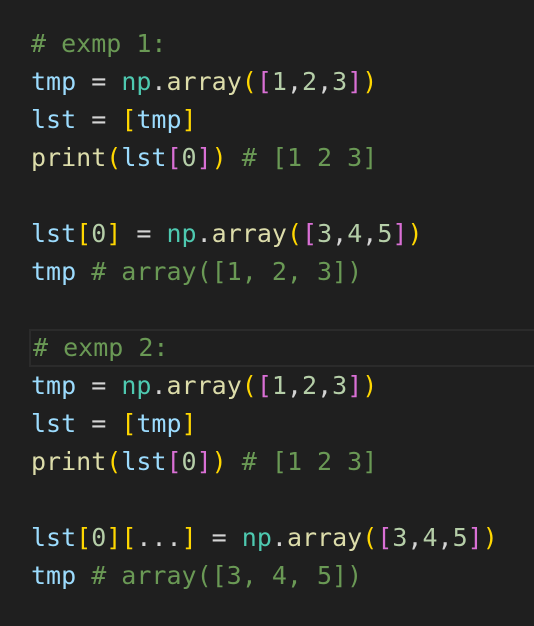 This screenshot has height=626, width=534. Describe the element at coordinates (219, 271) in the screenshot. I see `code-token-comment: # array([1, 2, 3])` at that location.